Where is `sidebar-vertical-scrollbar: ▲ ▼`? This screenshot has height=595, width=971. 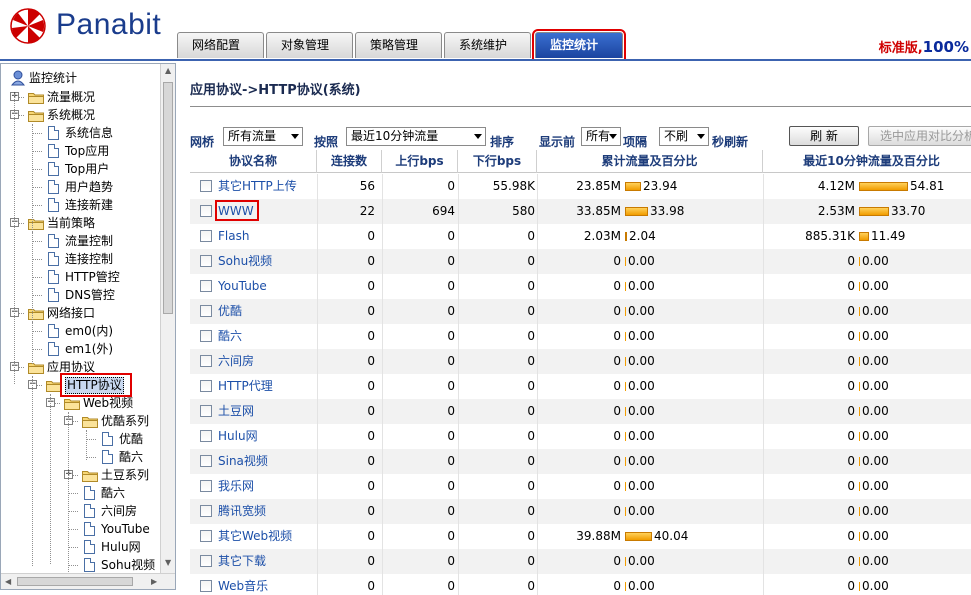 sidebar-vertical-scrollbar: ▲ ▼ is located at coordinates (167, 319).